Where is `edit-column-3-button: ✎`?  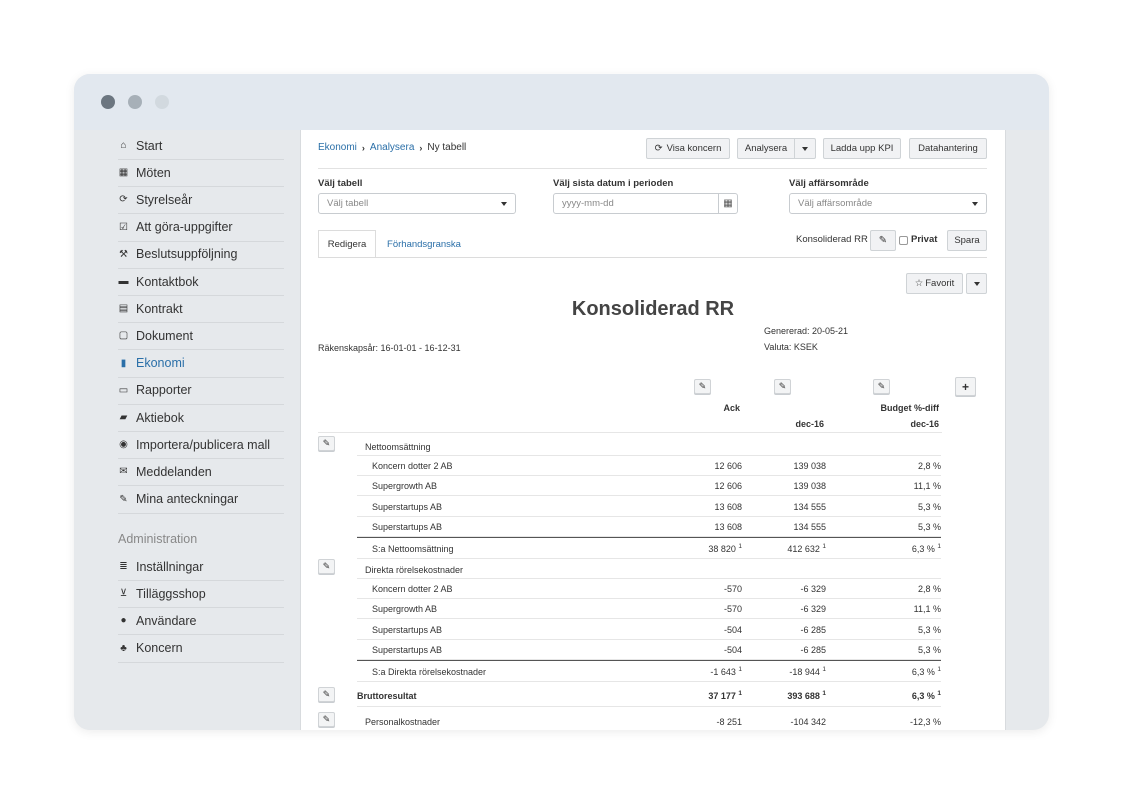 edit-column-3-button: ✎ is located at coordinates (881, 386).